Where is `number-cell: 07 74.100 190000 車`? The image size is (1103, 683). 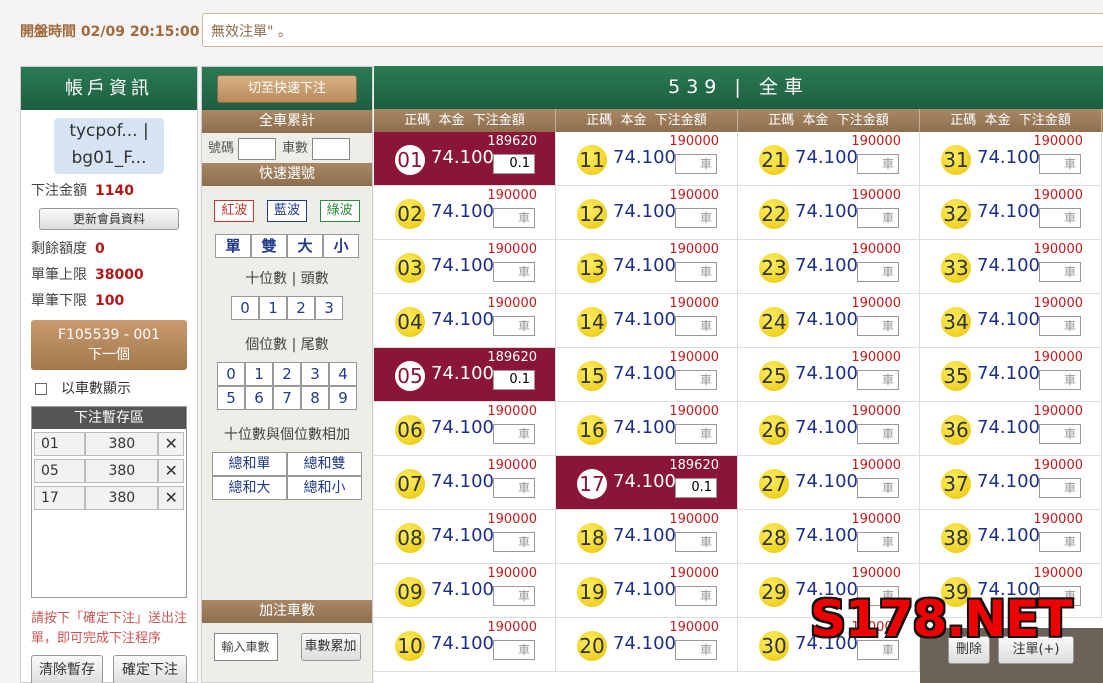 number-cell: 07 74.100 190000 車 is located at coordinates (465, 483).